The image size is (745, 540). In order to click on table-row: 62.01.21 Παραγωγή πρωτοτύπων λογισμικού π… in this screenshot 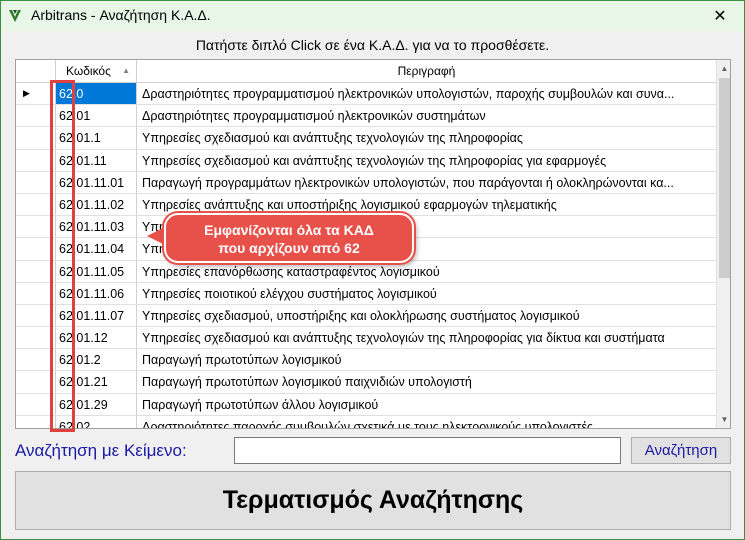, I will do `click(366, 382)`.